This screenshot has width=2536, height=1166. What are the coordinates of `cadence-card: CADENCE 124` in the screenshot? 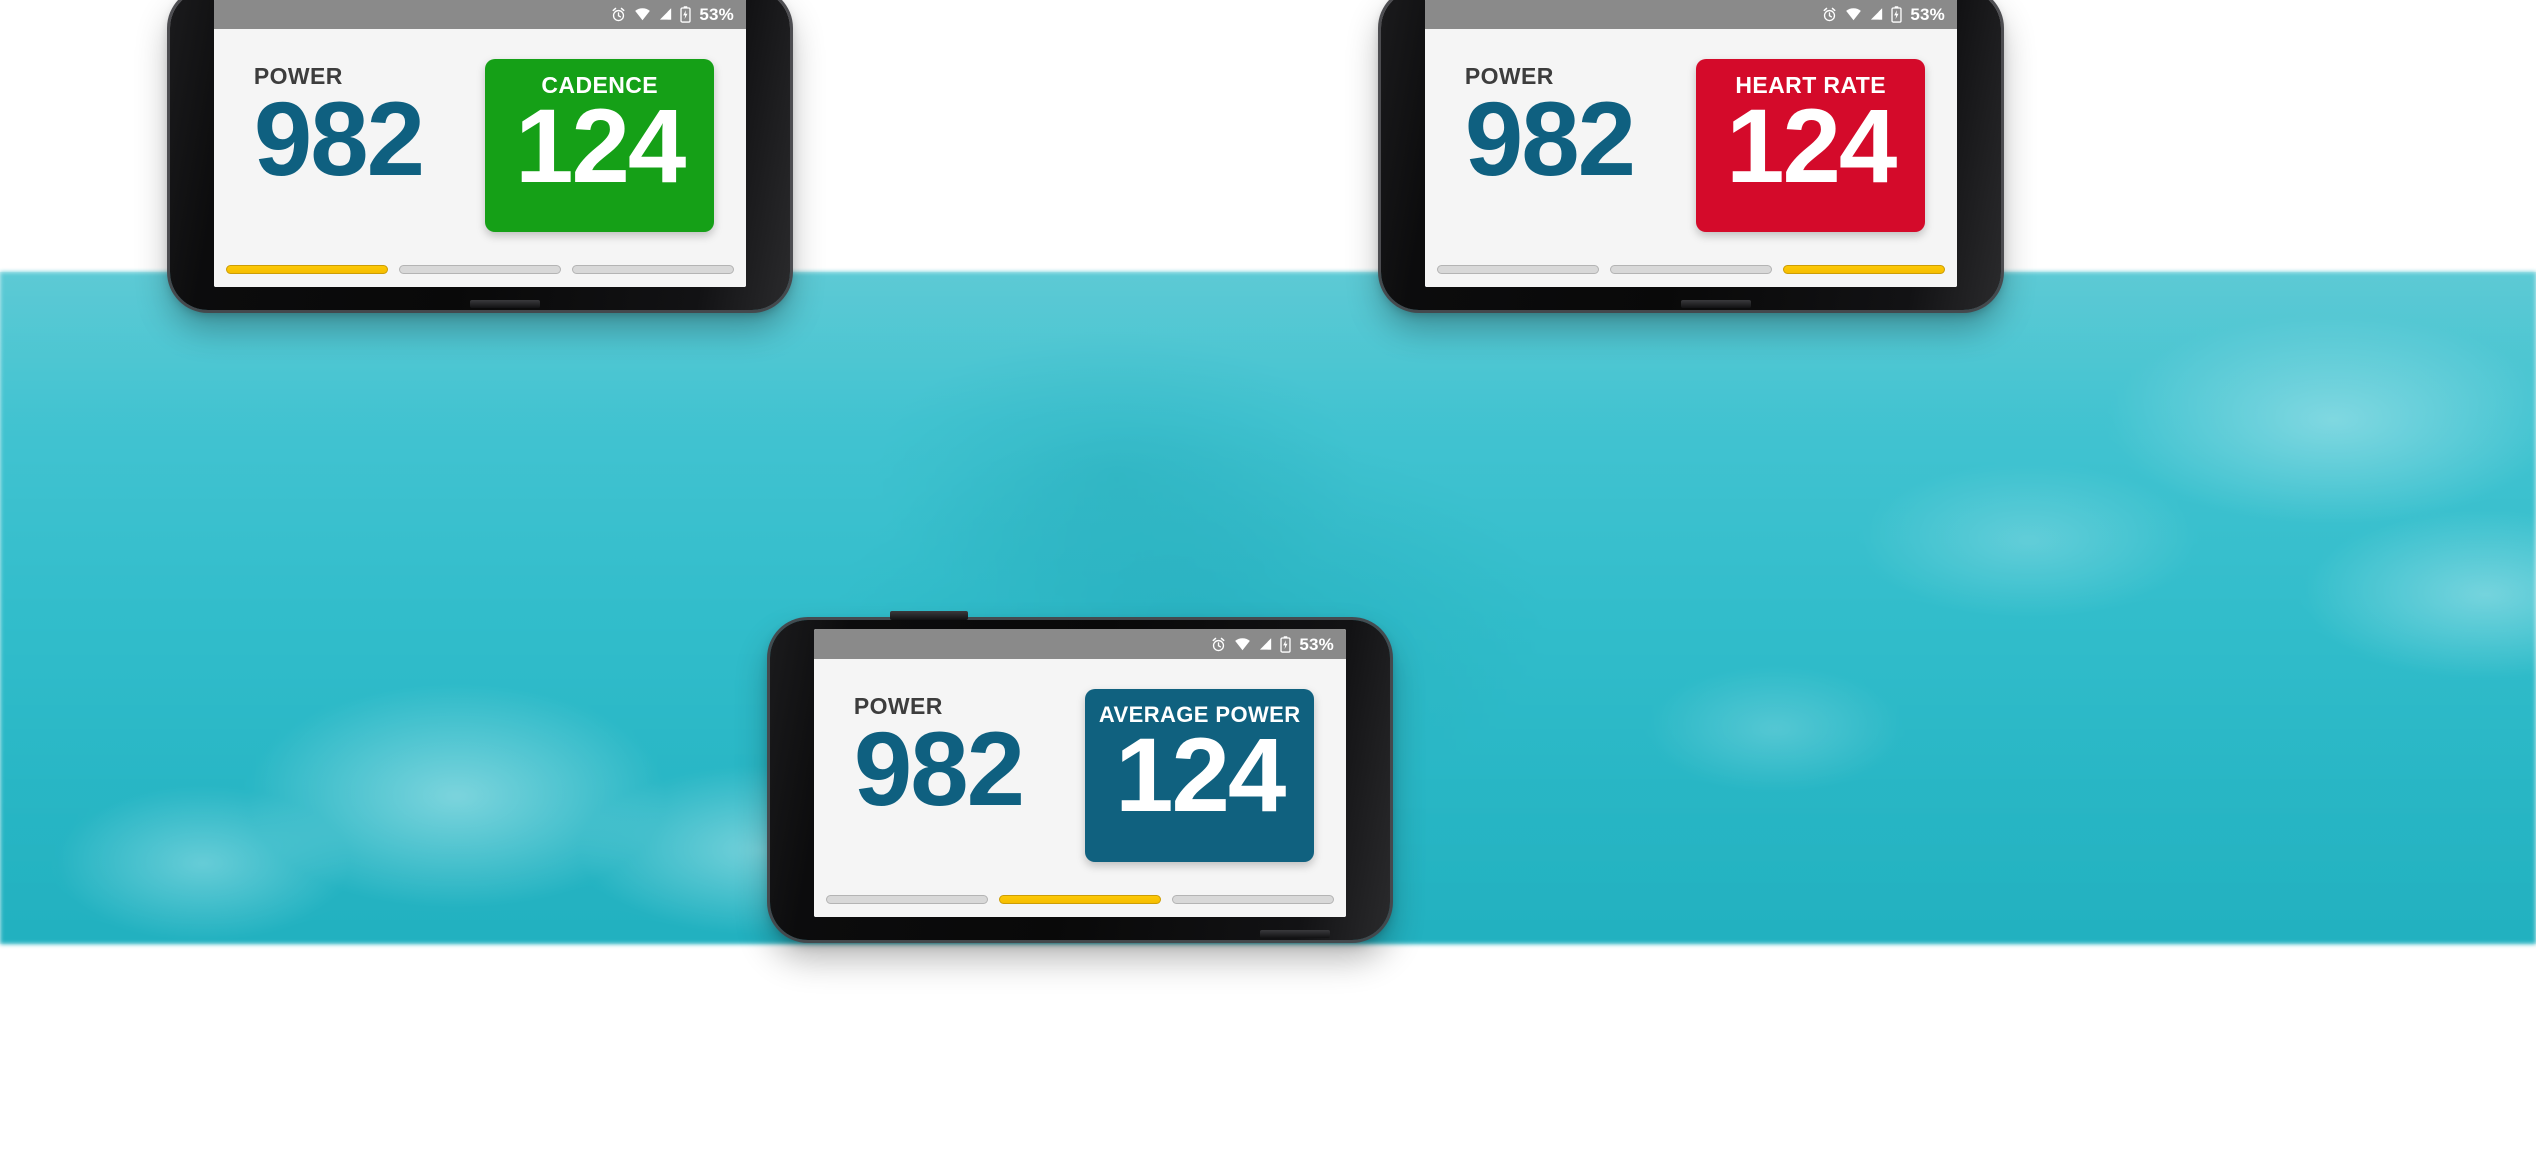 It's located at (600, 145).